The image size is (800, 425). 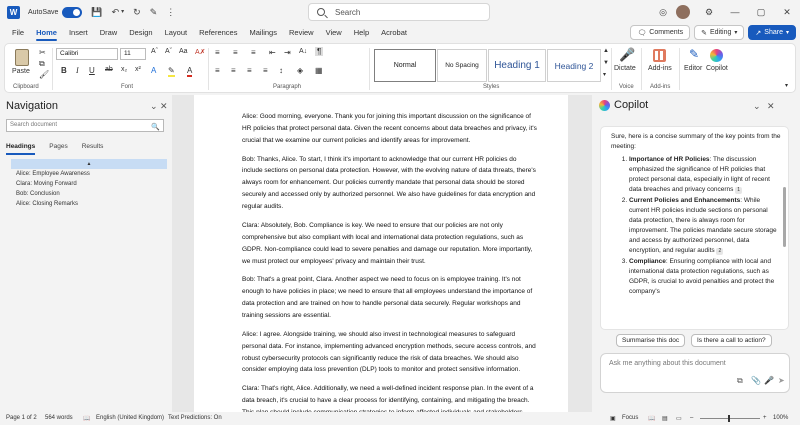 What do you see at coordinates (154, 12) in the screenshot?
I see `draw-icon: ✎` at bounding box center [154, 12].